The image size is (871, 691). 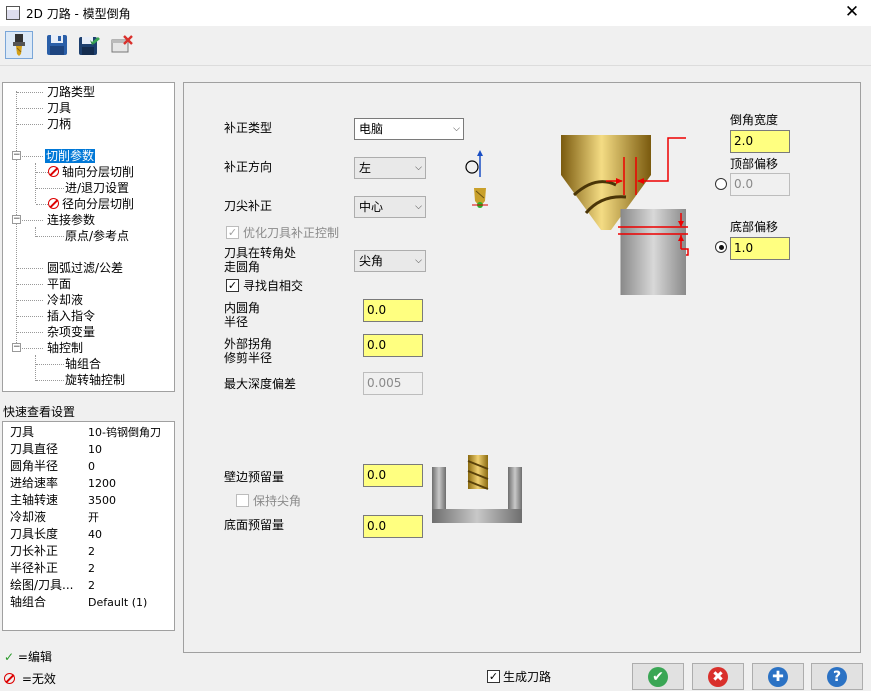 What do you see at coordinates (19, 45) in the screenshot?
I see `tool-icon` at bounding box center [19, 45].